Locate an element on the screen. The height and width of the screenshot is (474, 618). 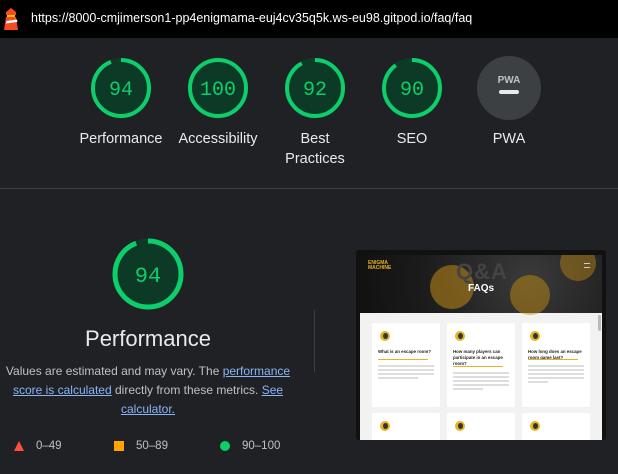
gauge-ring-accessibility: 100 is located at coordinates (218, 88).